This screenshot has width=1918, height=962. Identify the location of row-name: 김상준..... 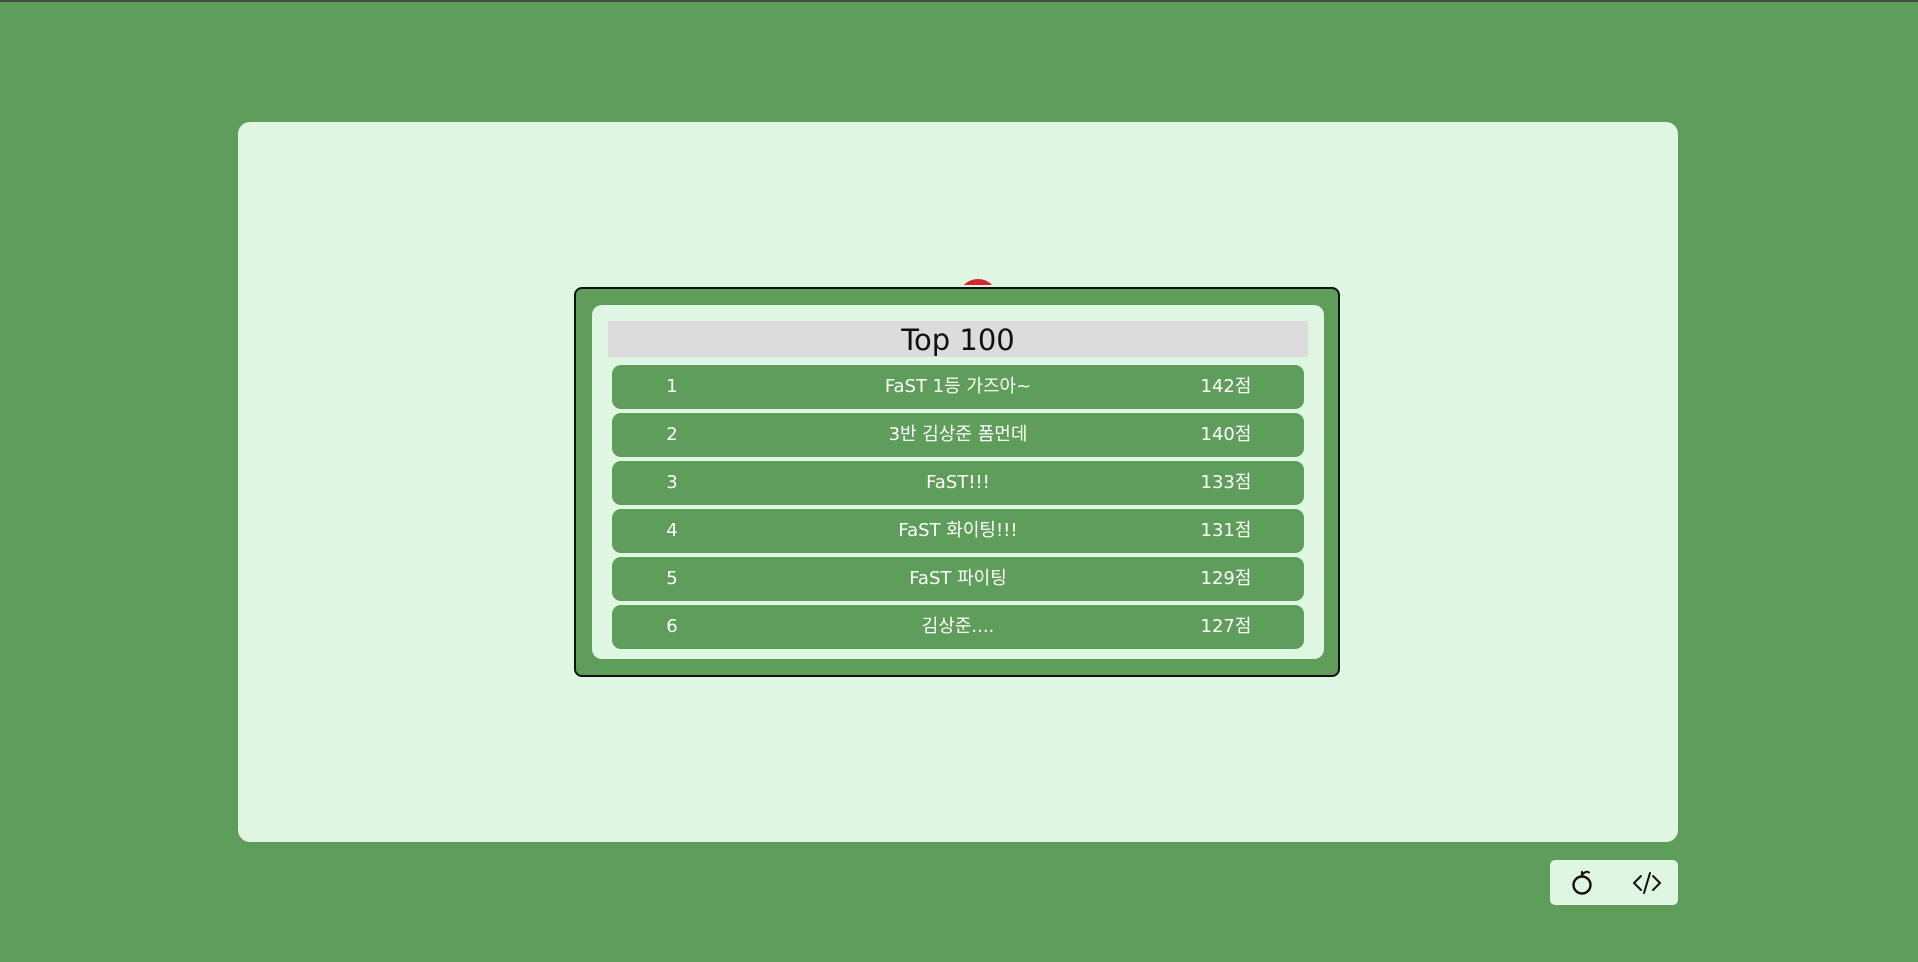
(958, 626).